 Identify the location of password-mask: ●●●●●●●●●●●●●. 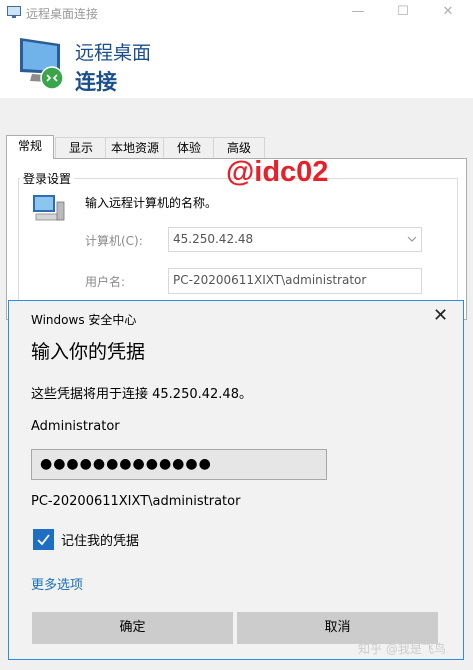
(126, 464).